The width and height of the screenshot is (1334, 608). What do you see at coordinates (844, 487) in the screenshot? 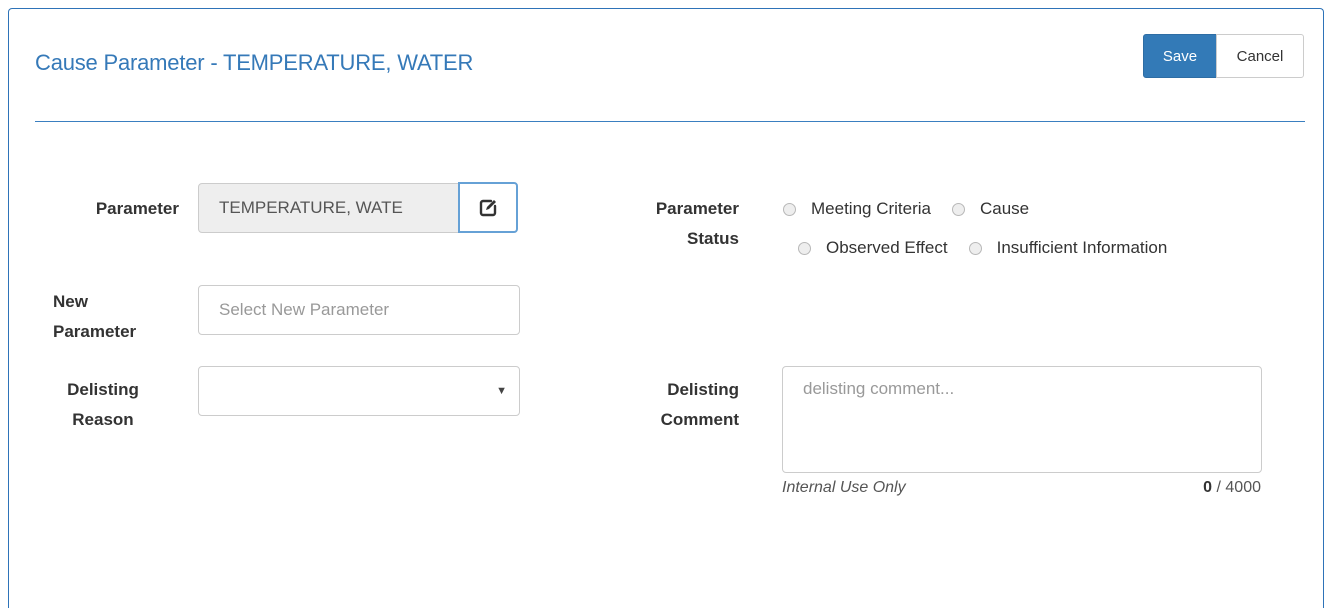
I see `internal-use-note: Internal Use Only` at bounding box center [844, 487].